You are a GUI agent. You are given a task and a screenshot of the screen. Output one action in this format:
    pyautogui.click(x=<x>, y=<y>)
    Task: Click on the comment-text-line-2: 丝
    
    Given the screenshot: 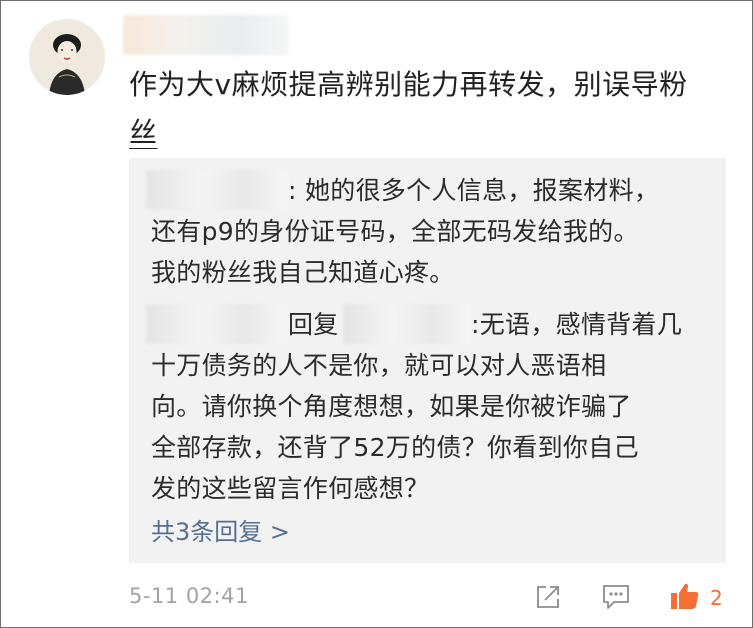 What is the action you would take?
    pyautogui.click(x=143, y=132)
    